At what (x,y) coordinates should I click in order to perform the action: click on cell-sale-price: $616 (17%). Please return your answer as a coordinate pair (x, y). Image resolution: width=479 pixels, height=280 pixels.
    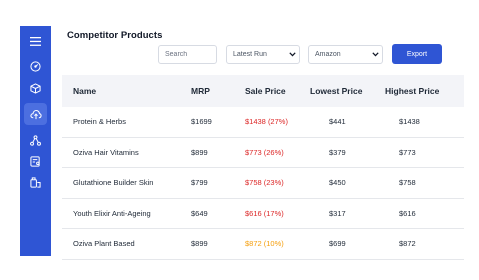
    Looking at the image, I should click on (264, 213).